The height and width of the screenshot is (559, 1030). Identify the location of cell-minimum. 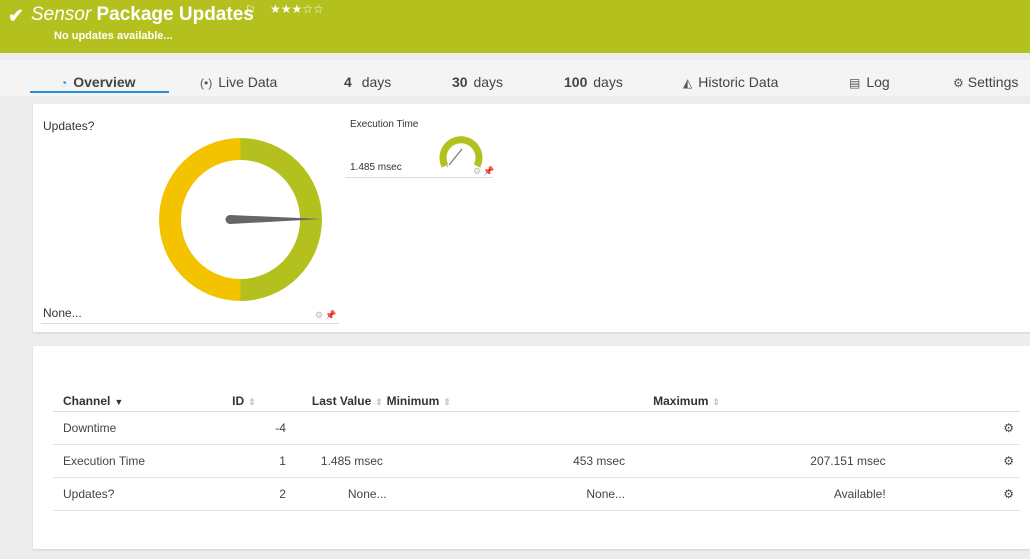
(520, 428).